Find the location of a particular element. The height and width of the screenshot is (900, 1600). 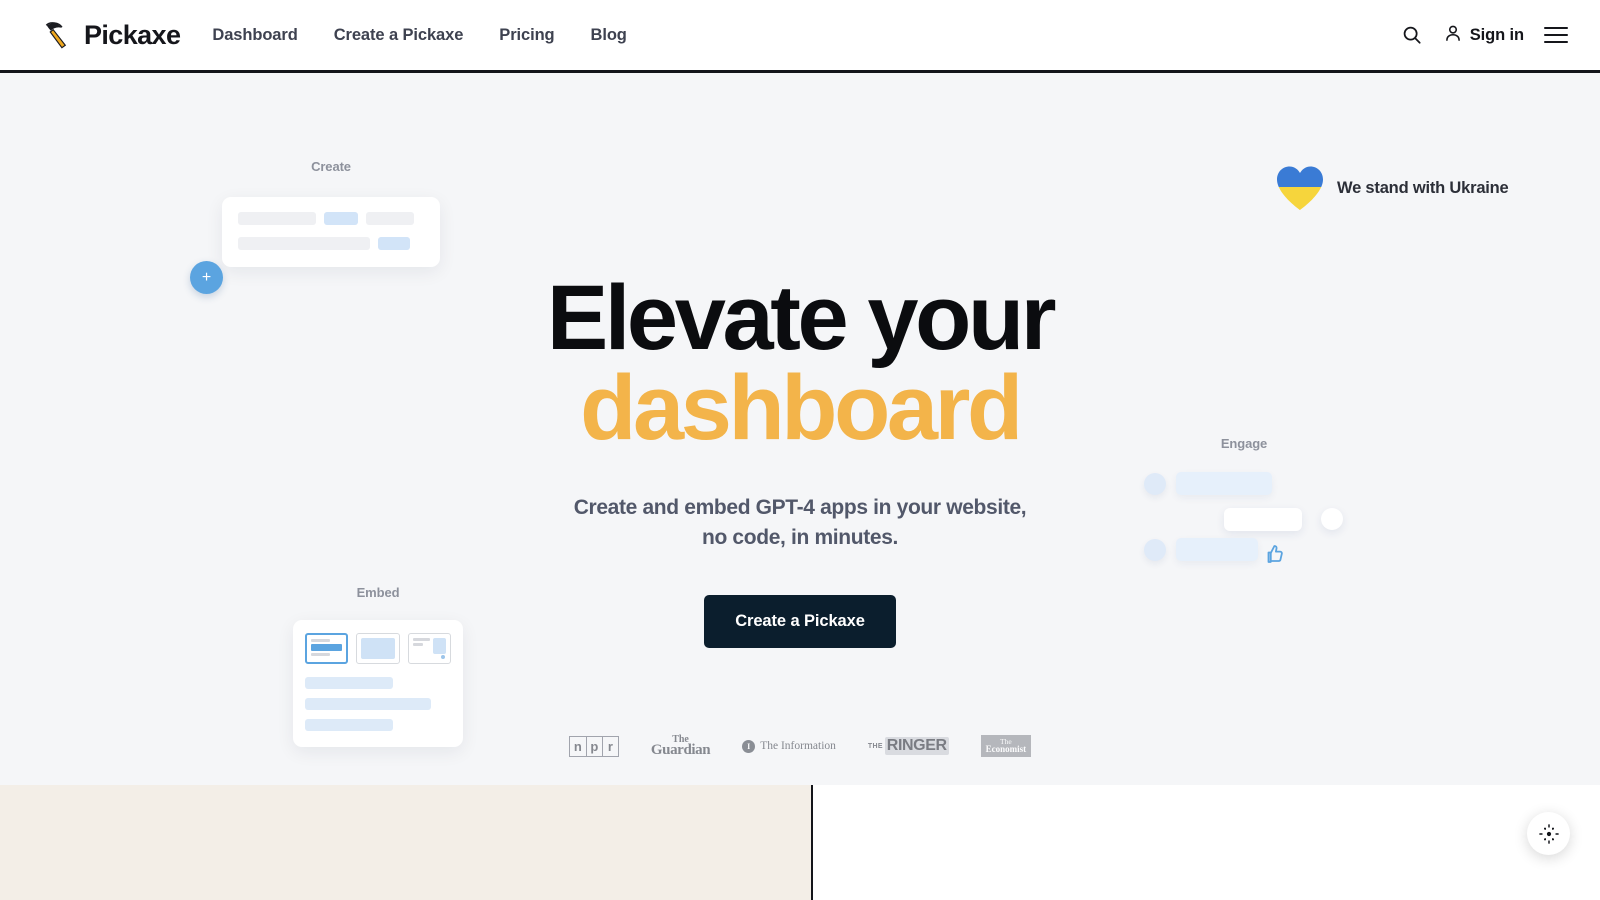

brand-logo: Pickaxe is located at coordinates (111, 35).